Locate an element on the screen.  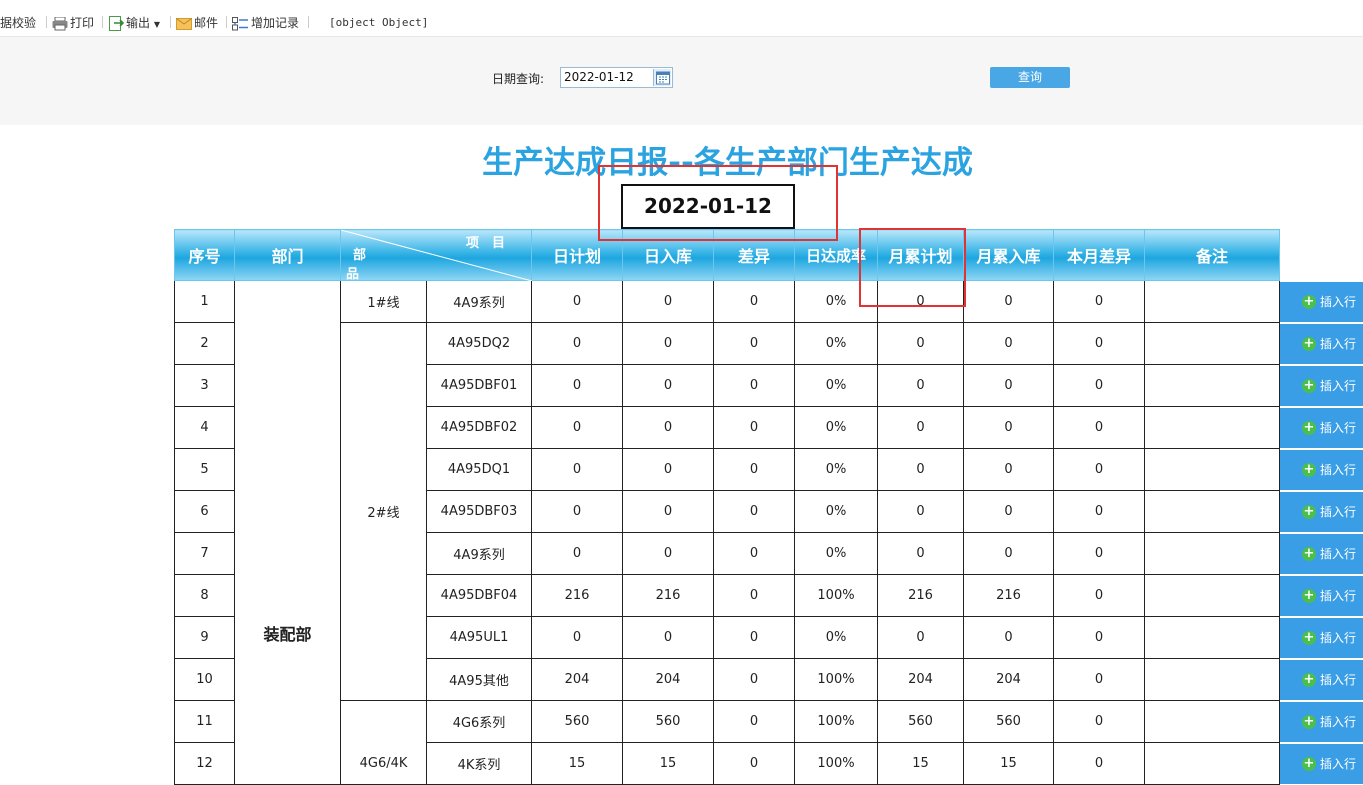
date-query-input: 2022-01-12 is located at coordinates (616, 77).